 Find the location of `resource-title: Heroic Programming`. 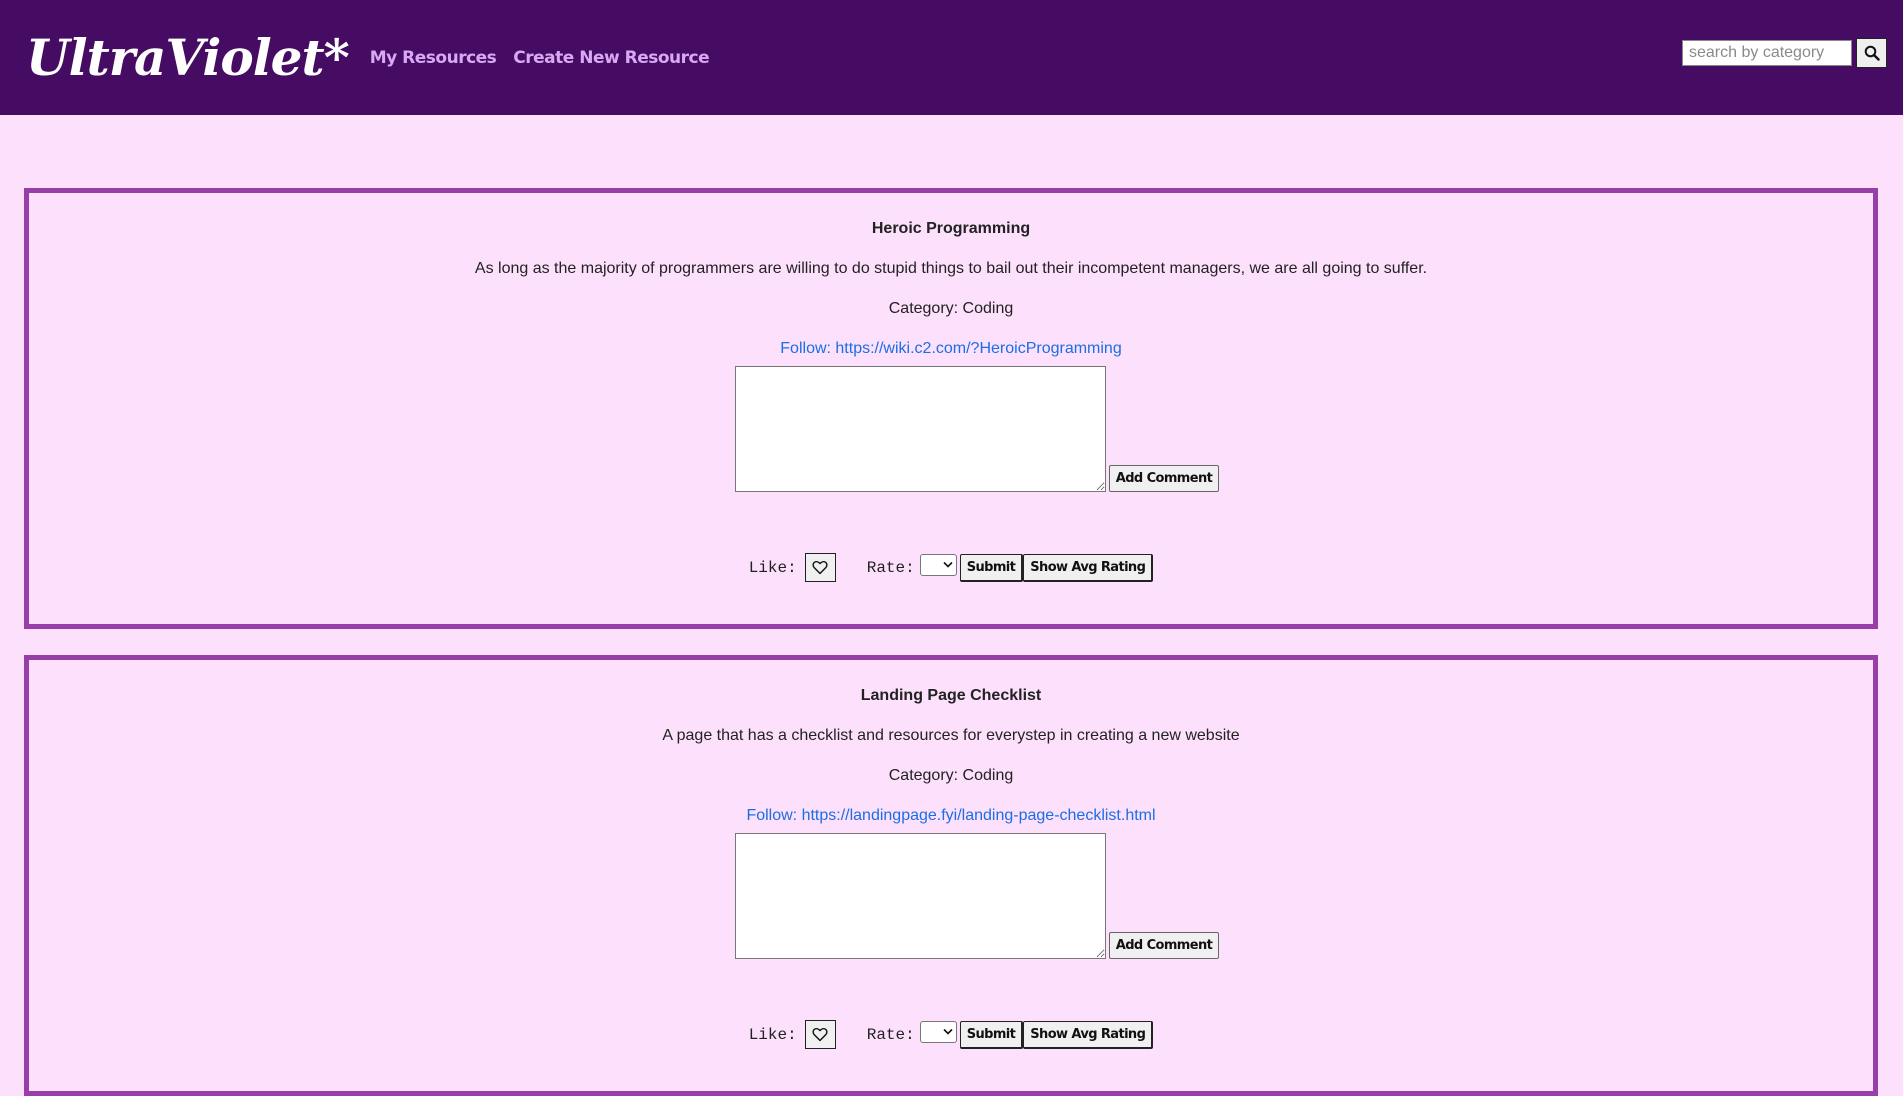

resource-title: Heroic Programming is located at coordinates (951, 228).